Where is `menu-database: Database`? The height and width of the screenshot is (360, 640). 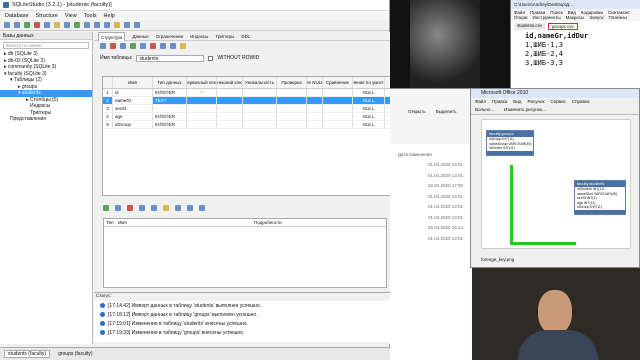 menu-database: Database is located at coordinates (17, 16).